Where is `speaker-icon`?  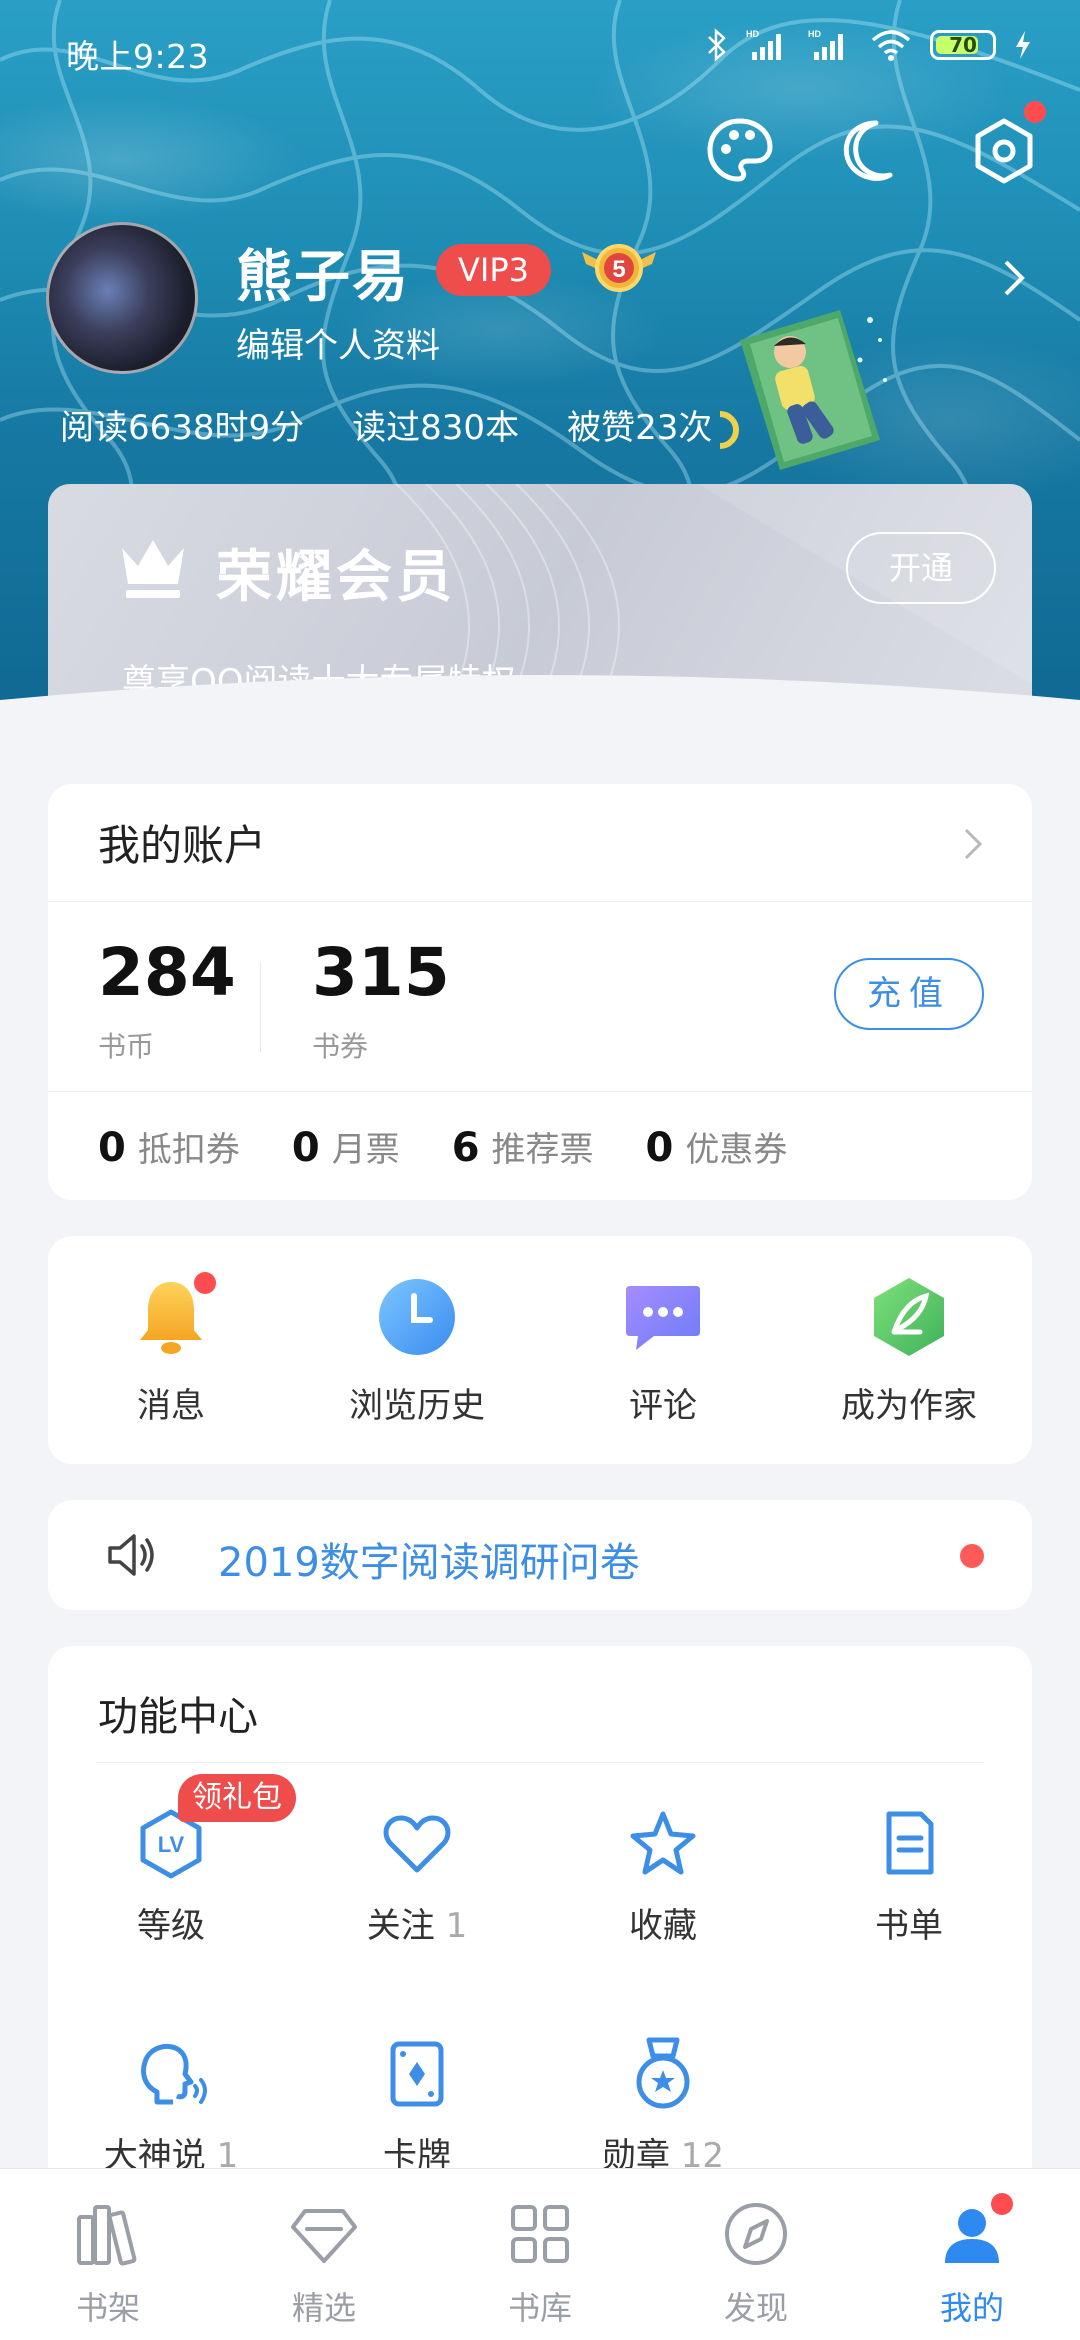 speaker-icon is located at coordinates (131, 1555).